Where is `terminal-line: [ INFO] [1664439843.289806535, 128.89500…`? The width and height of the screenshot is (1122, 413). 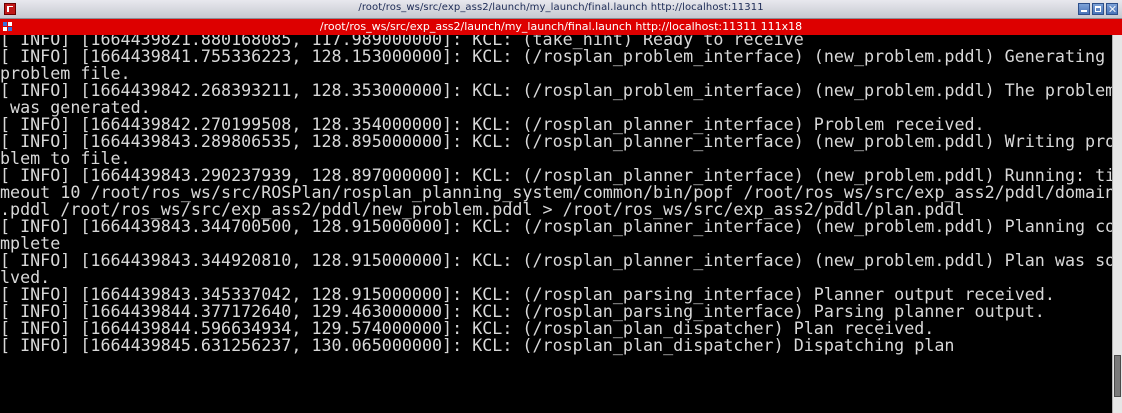
terminal-line: [ INFO] [1664439843.289806535, 128.89500… is located at coordinates (556, 141).